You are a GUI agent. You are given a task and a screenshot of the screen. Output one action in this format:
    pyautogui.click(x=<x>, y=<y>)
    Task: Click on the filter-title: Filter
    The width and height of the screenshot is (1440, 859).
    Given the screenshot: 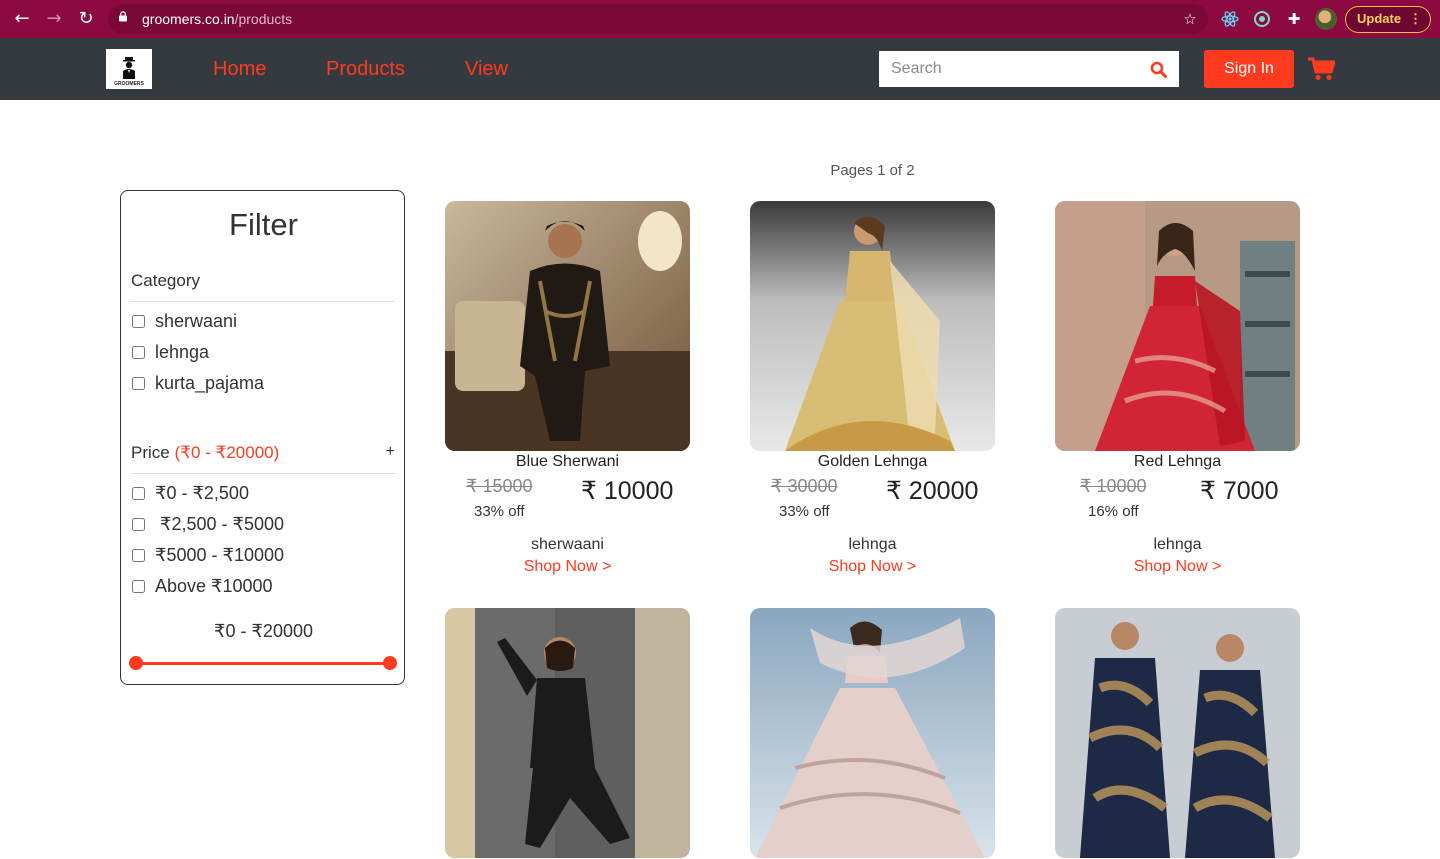 What is the action you would take?
    pyautogui.click(x=263, y=224)
    